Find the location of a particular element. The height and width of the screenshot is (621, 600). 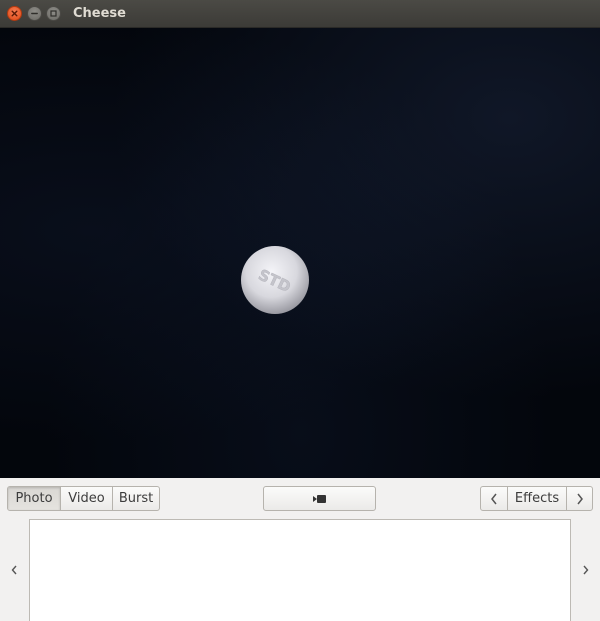

minimize-icon is located at coordinates (34, 13).